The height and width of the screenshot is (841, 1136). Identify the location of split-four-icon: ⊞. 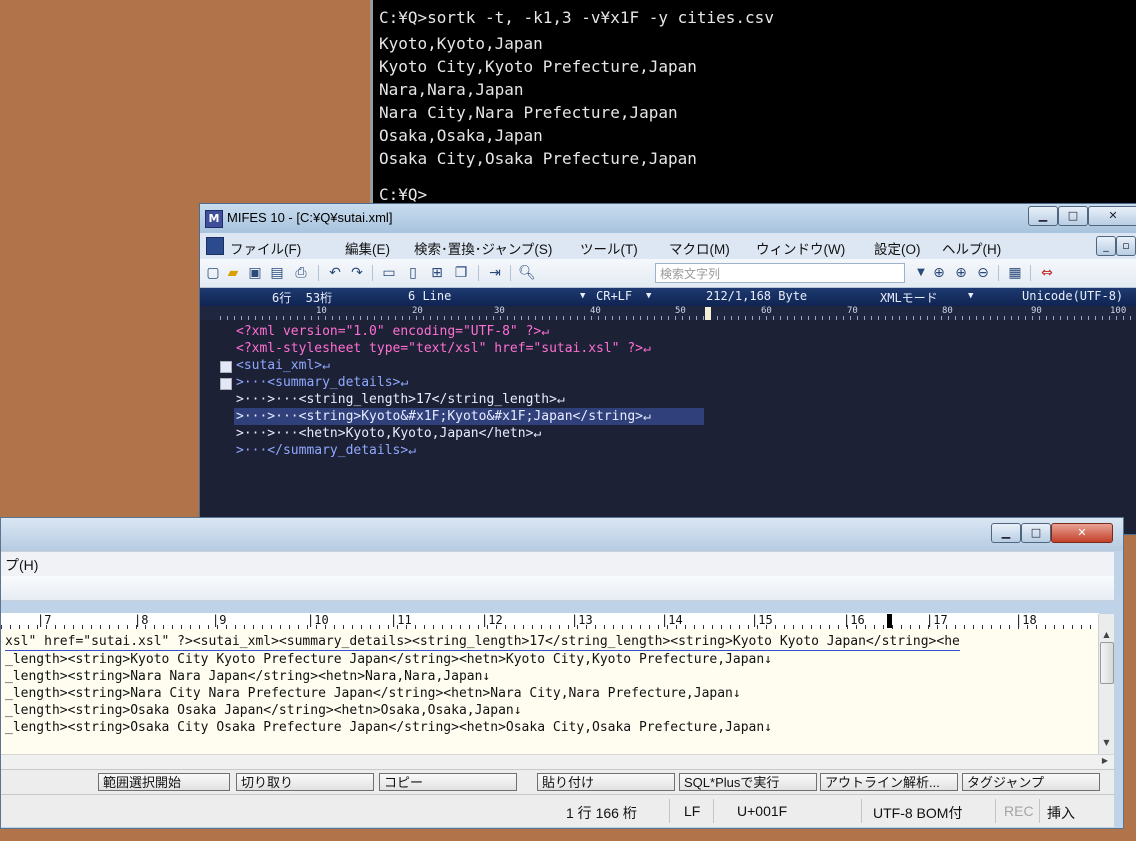
(437, 273).